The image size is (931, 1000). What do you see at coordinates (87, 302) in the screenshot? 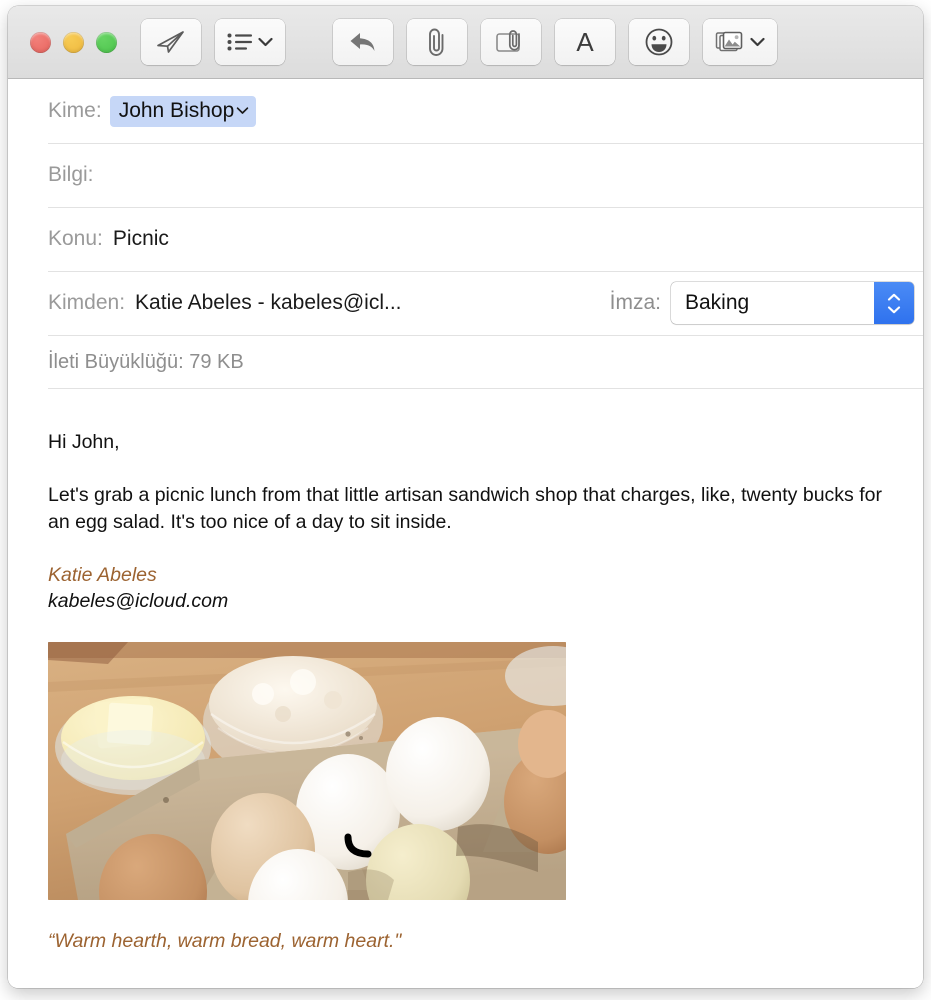
I see `from-field-label: Kimden:` at bounding box center [87, 302].